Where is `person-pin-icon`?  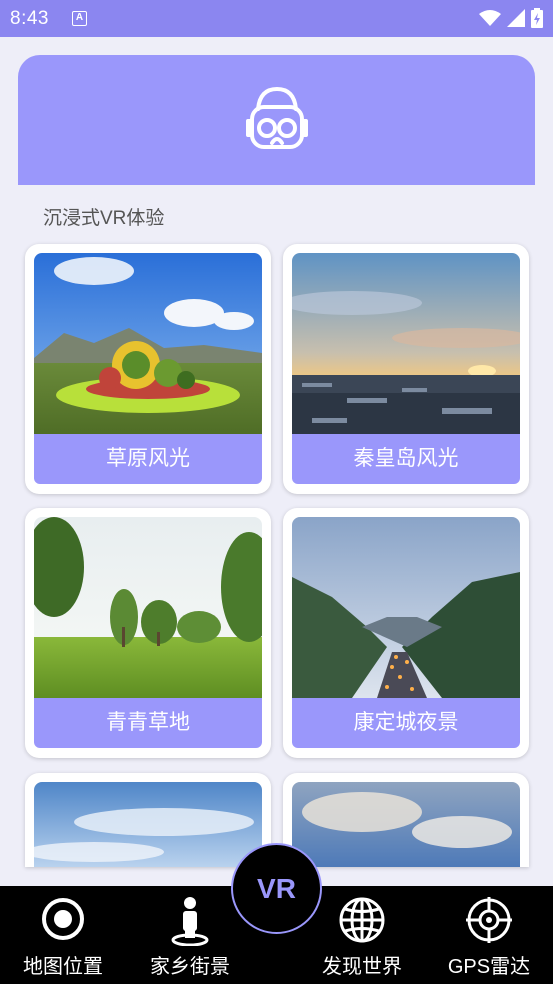 person-pin-icon is located at coordinates (190, 921).